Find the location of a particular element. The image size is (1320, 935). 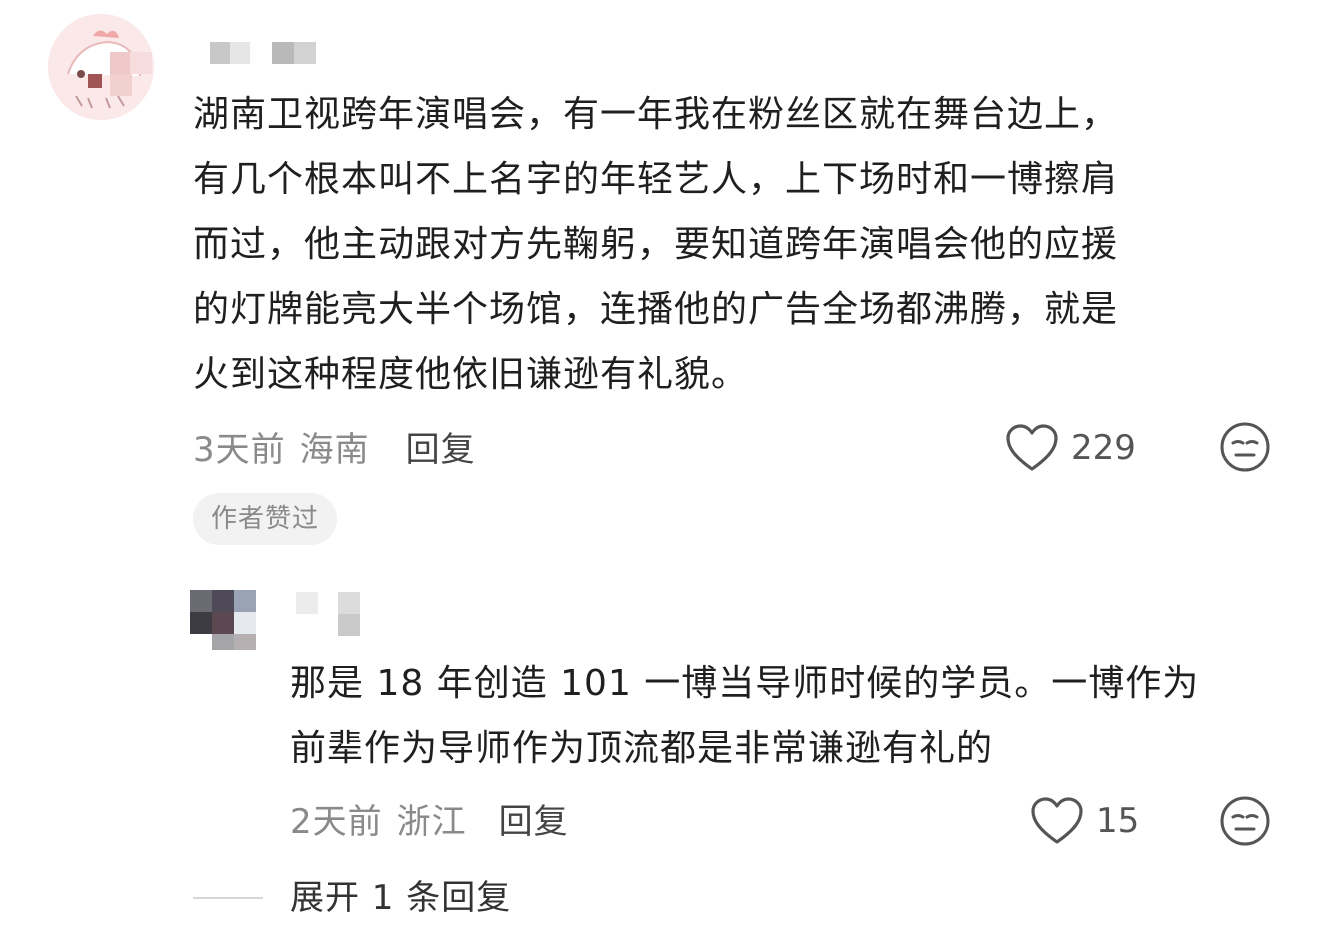

reply-like-button: 15 is located at coordinates (1084, 821).